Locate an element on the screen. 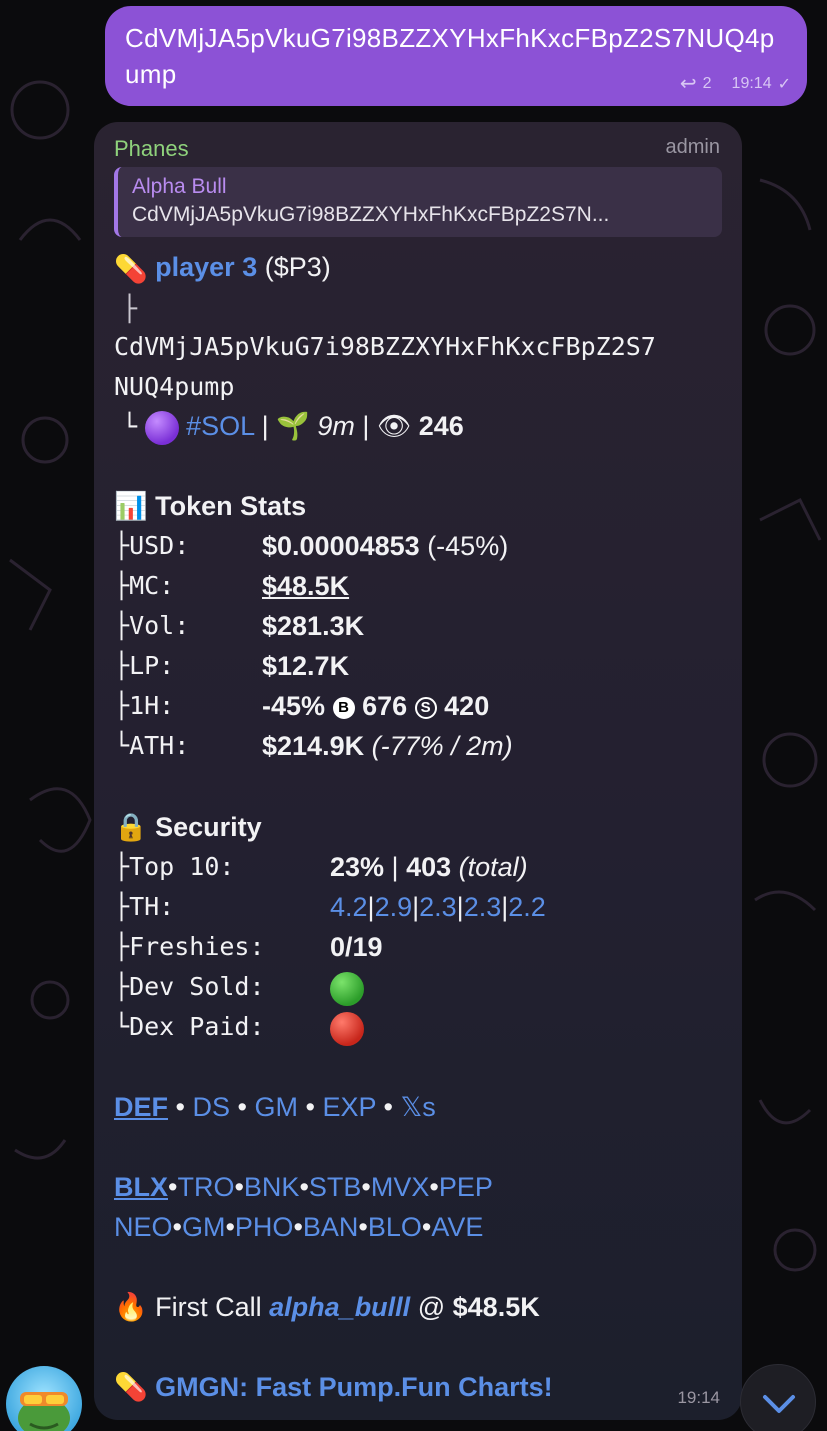 This screenshot has width=827, height=1431. bar-chart-icon: 📊 is located at coordinates (131, 506).